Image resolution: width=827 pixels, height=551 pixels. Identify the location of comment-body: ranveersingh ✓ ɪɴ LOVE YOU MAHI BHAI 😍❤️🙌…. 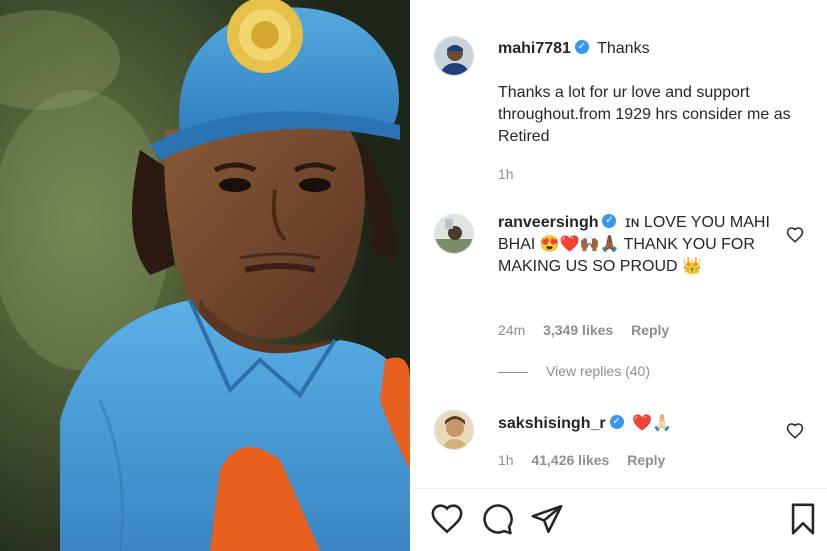
(643, 245).